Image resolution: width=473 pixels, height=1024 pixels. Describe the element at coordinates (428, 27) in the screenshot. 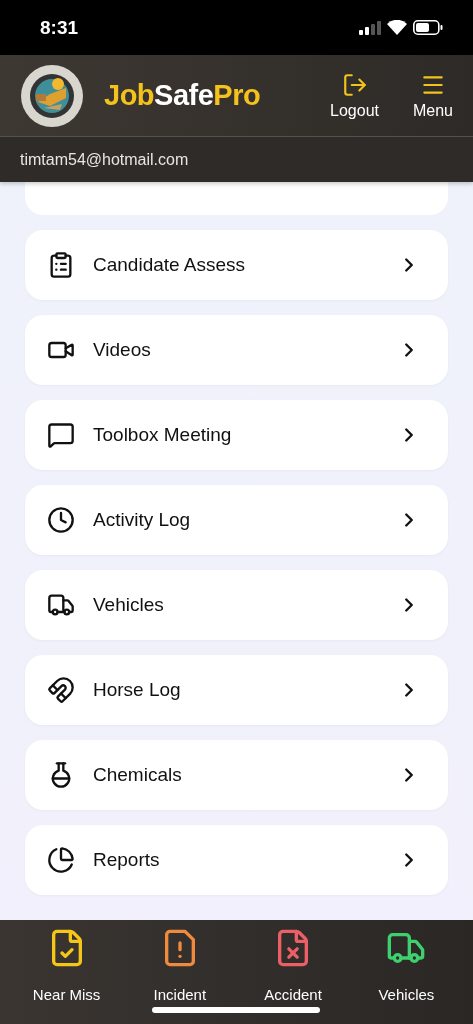

I see `battery-icon` at that location.